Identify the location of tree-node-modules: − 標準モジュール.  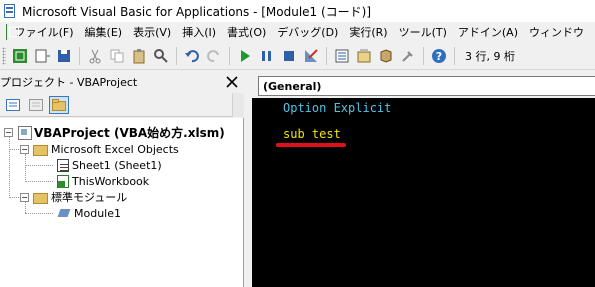
(73, 197).